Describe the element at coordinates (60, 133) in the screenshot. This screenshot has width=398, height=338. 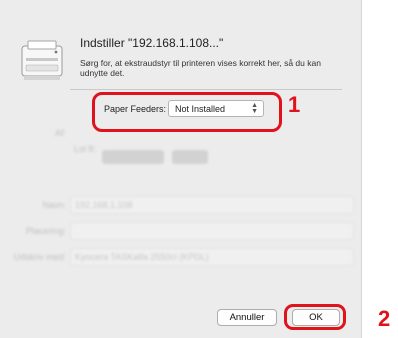
I see `bg-kind-label: Af:` at that location.